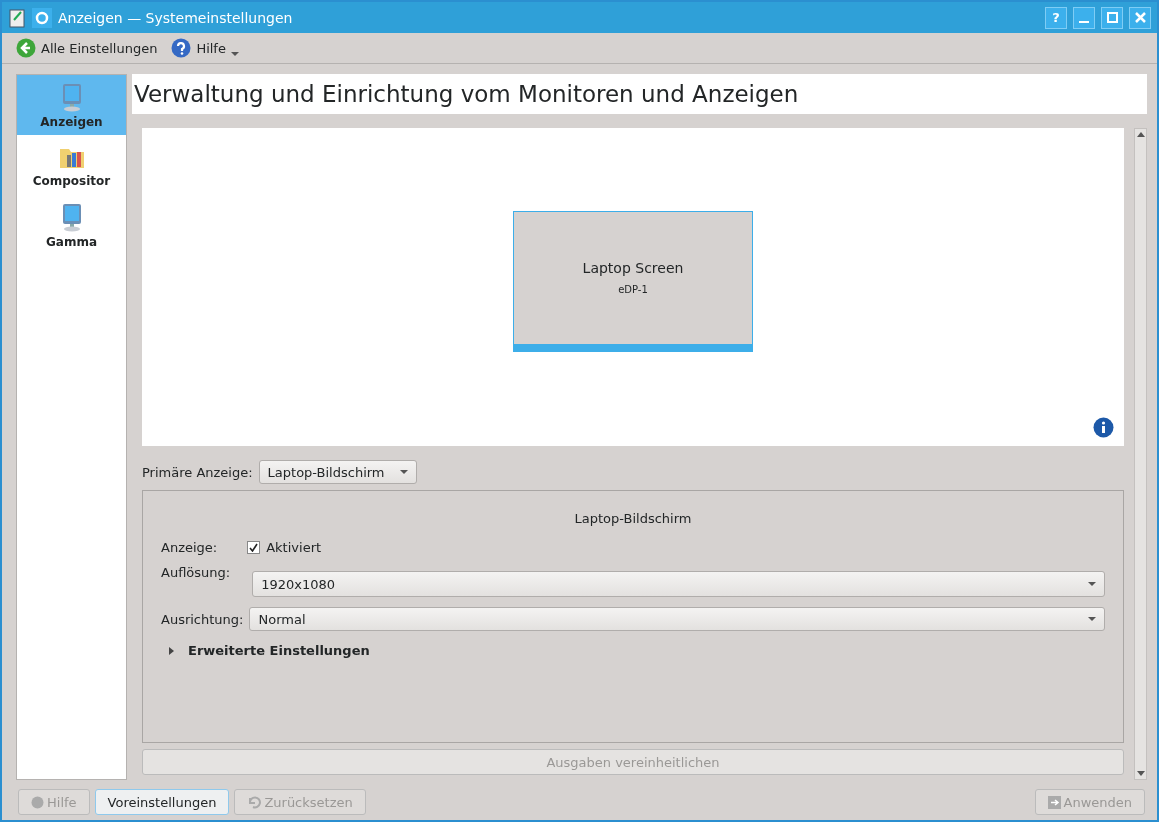 The image size is (1159, 822). I want to click on info-icon, so click(1103, 427).